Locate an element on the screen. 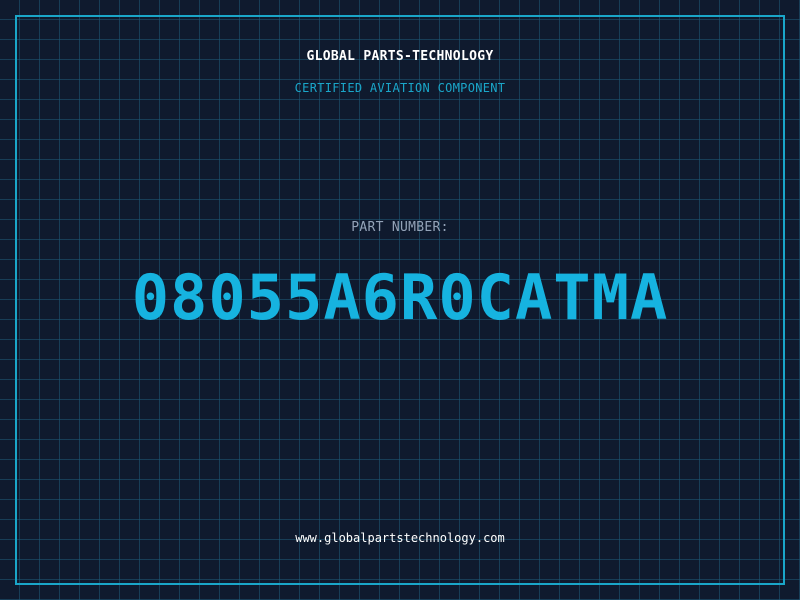 This screenshot has height=600, width=800. part-number-value: 08055A6R0CATMA is located at coordinates (400, 297).